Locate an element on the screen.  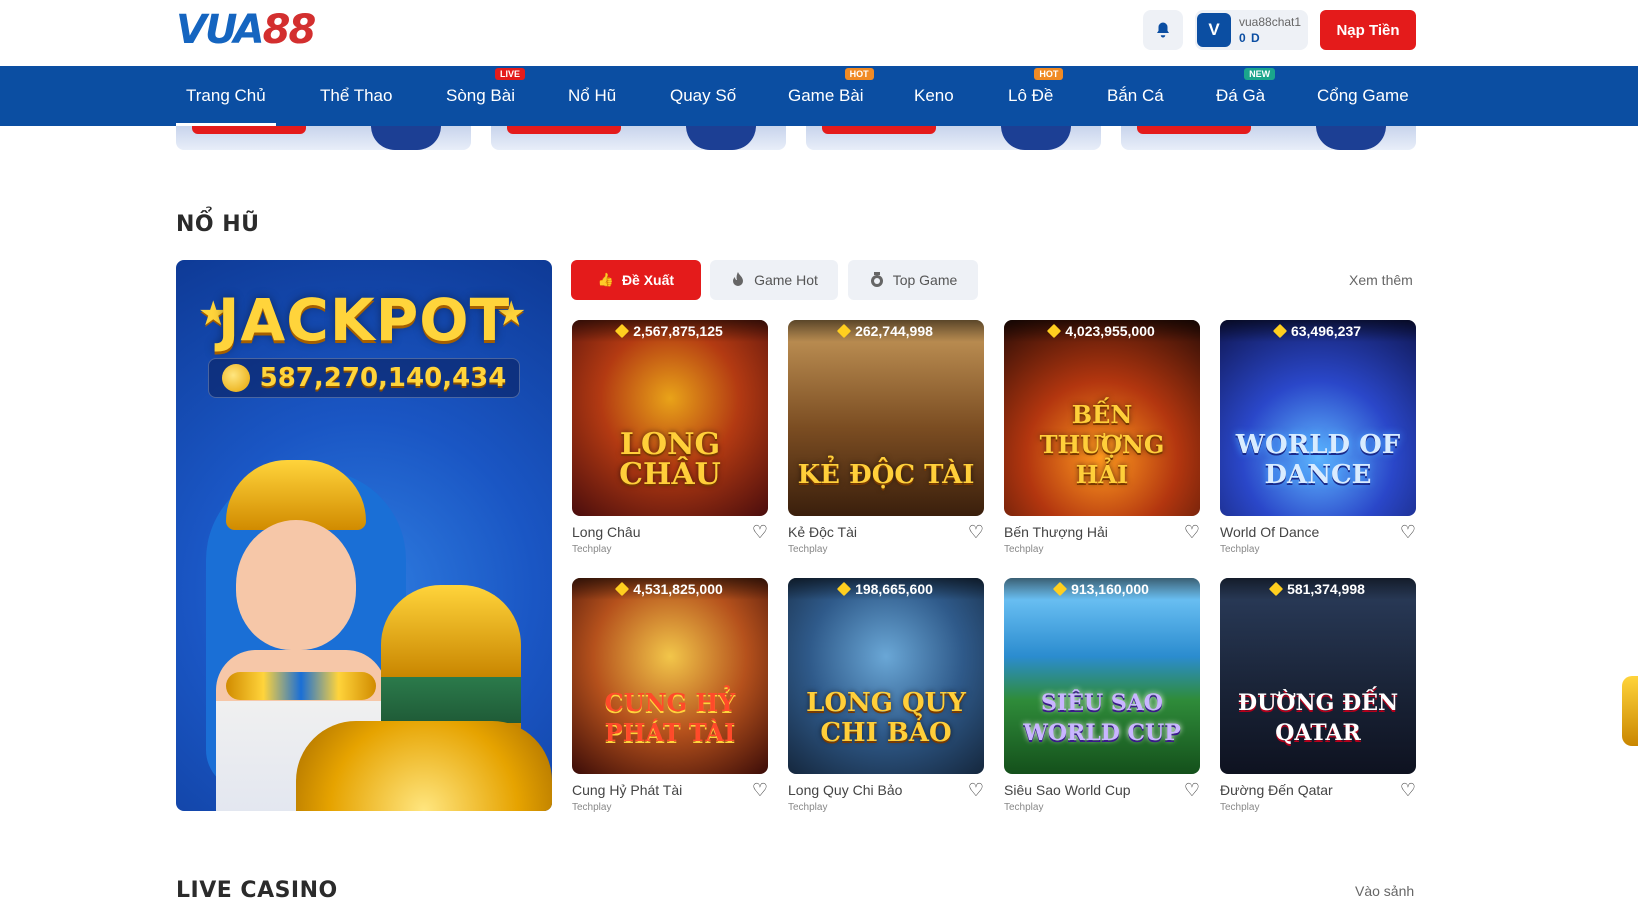
nav-item-casino: Sòng Bài LIVE is located at coordinates (485, 96).